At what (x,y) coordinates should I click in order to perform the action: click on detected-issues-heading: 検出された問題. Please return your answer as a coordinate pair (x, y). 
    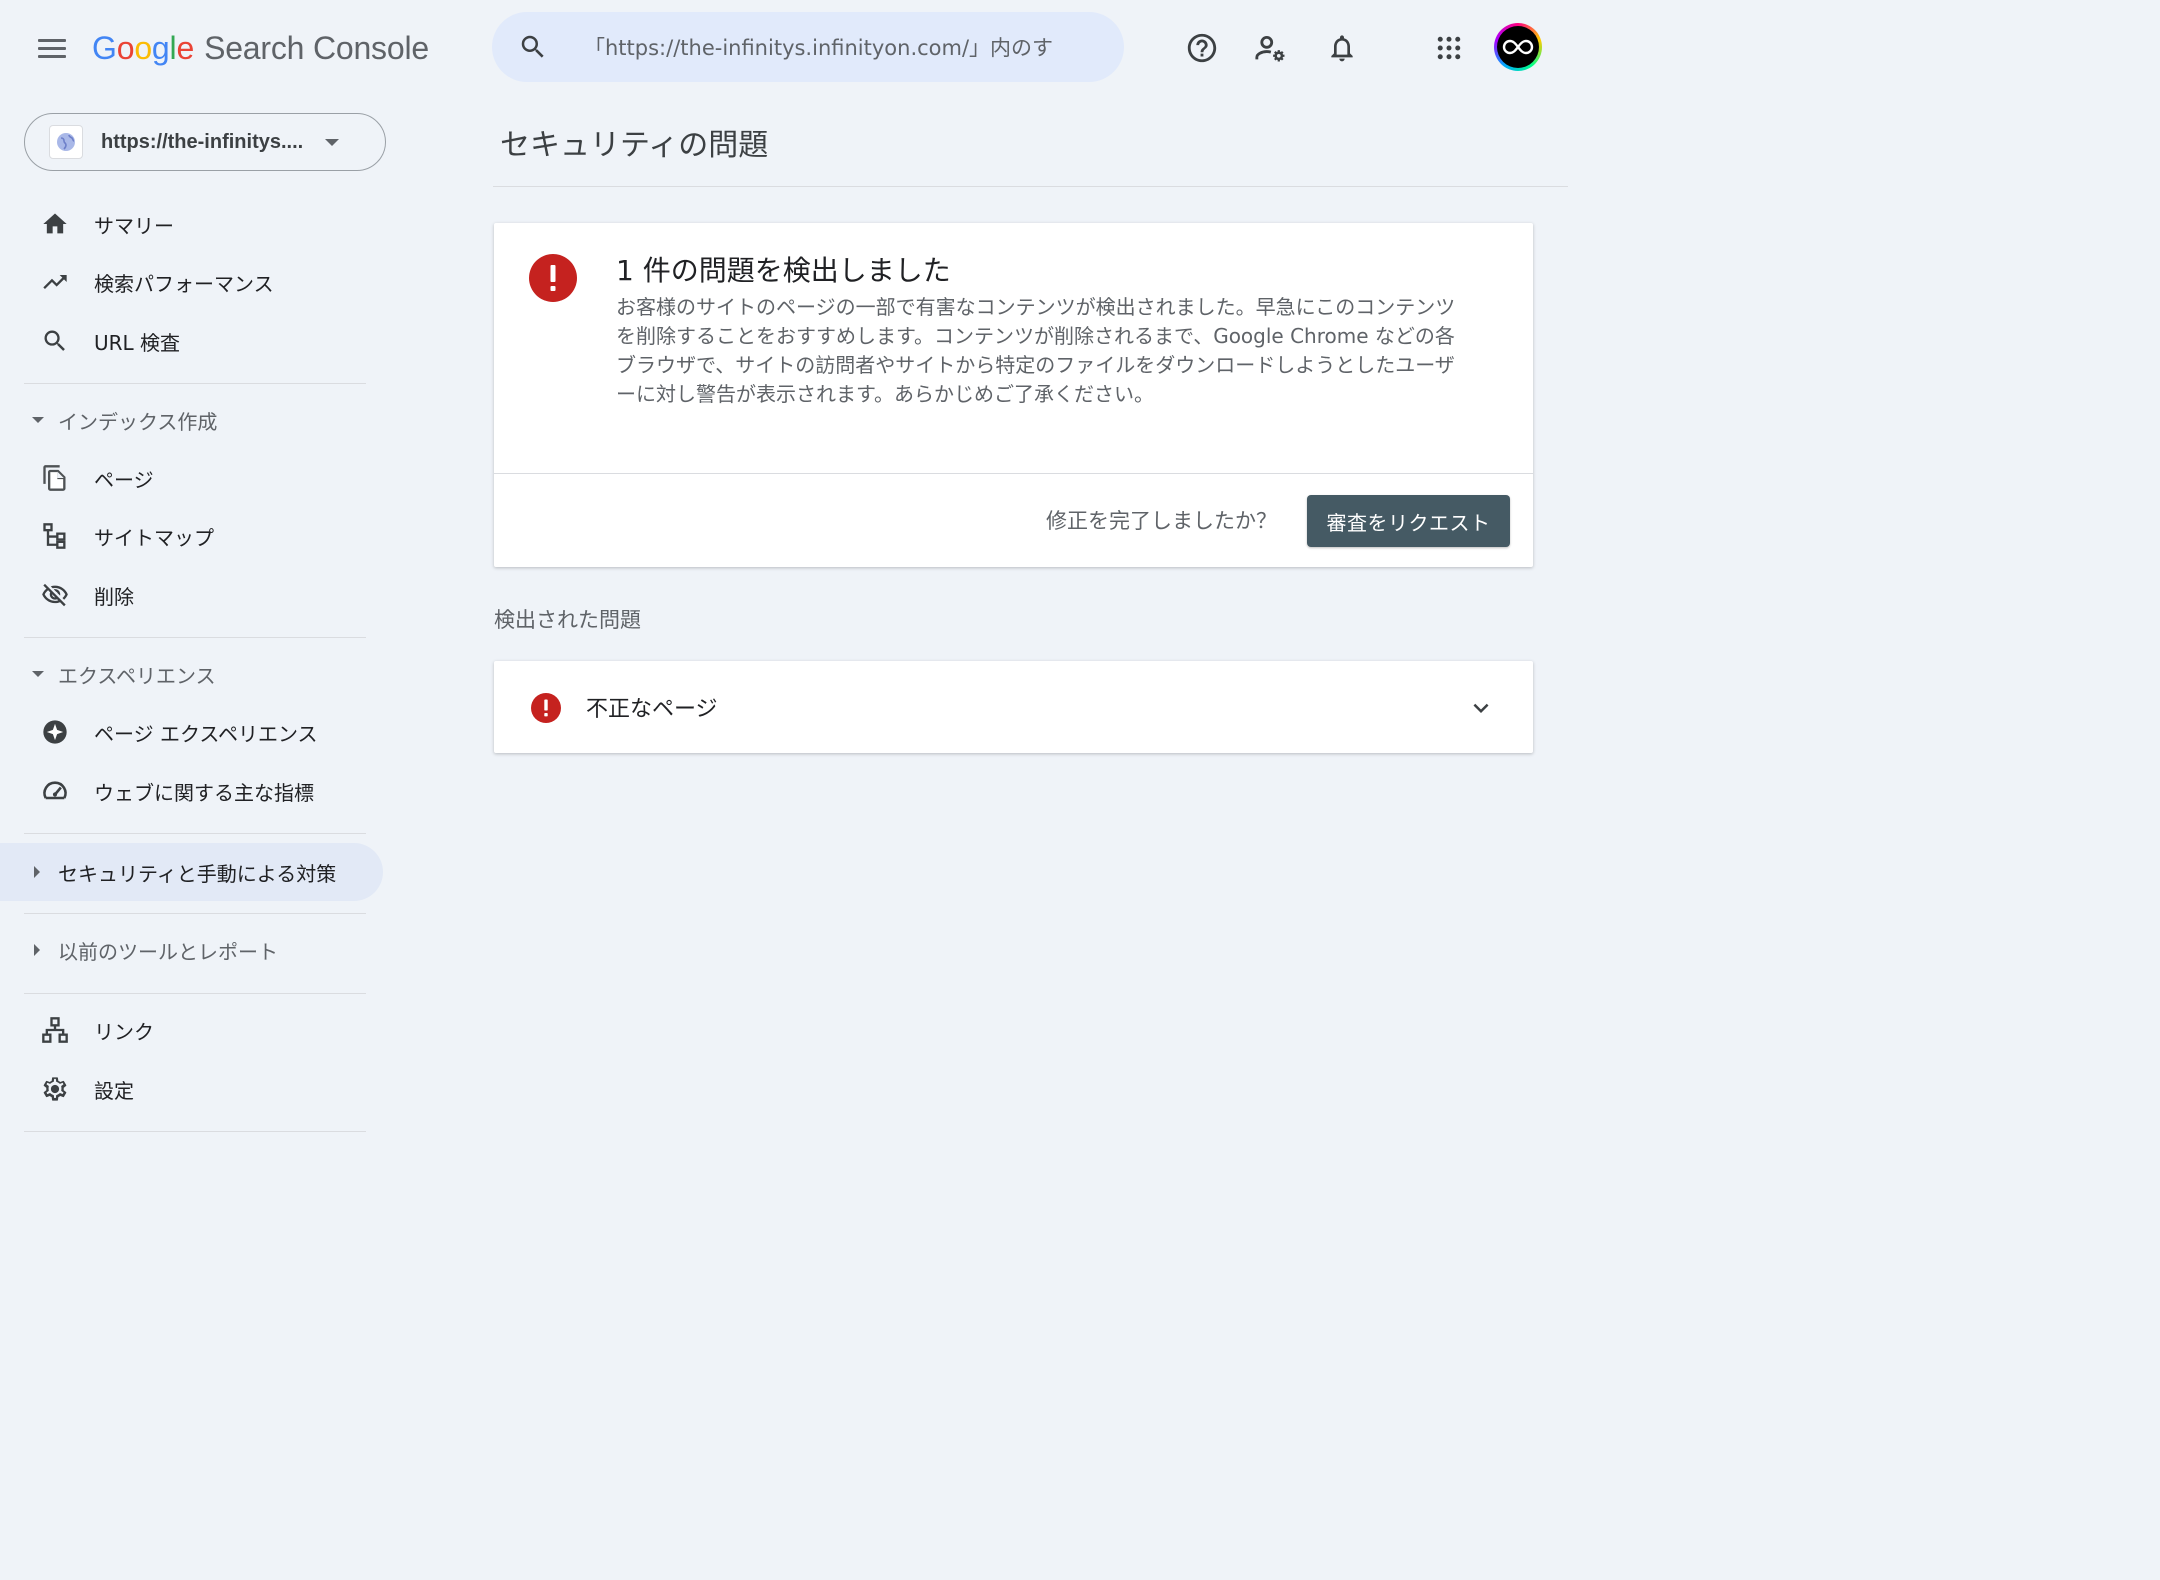
    Looking at the image, I should click on (567, 620).